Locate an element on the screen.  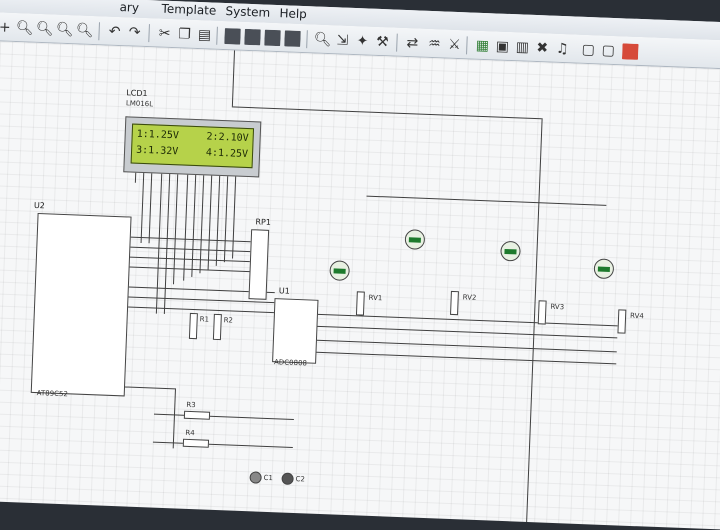
menu-template: Template is located at coordinates (188, 10).